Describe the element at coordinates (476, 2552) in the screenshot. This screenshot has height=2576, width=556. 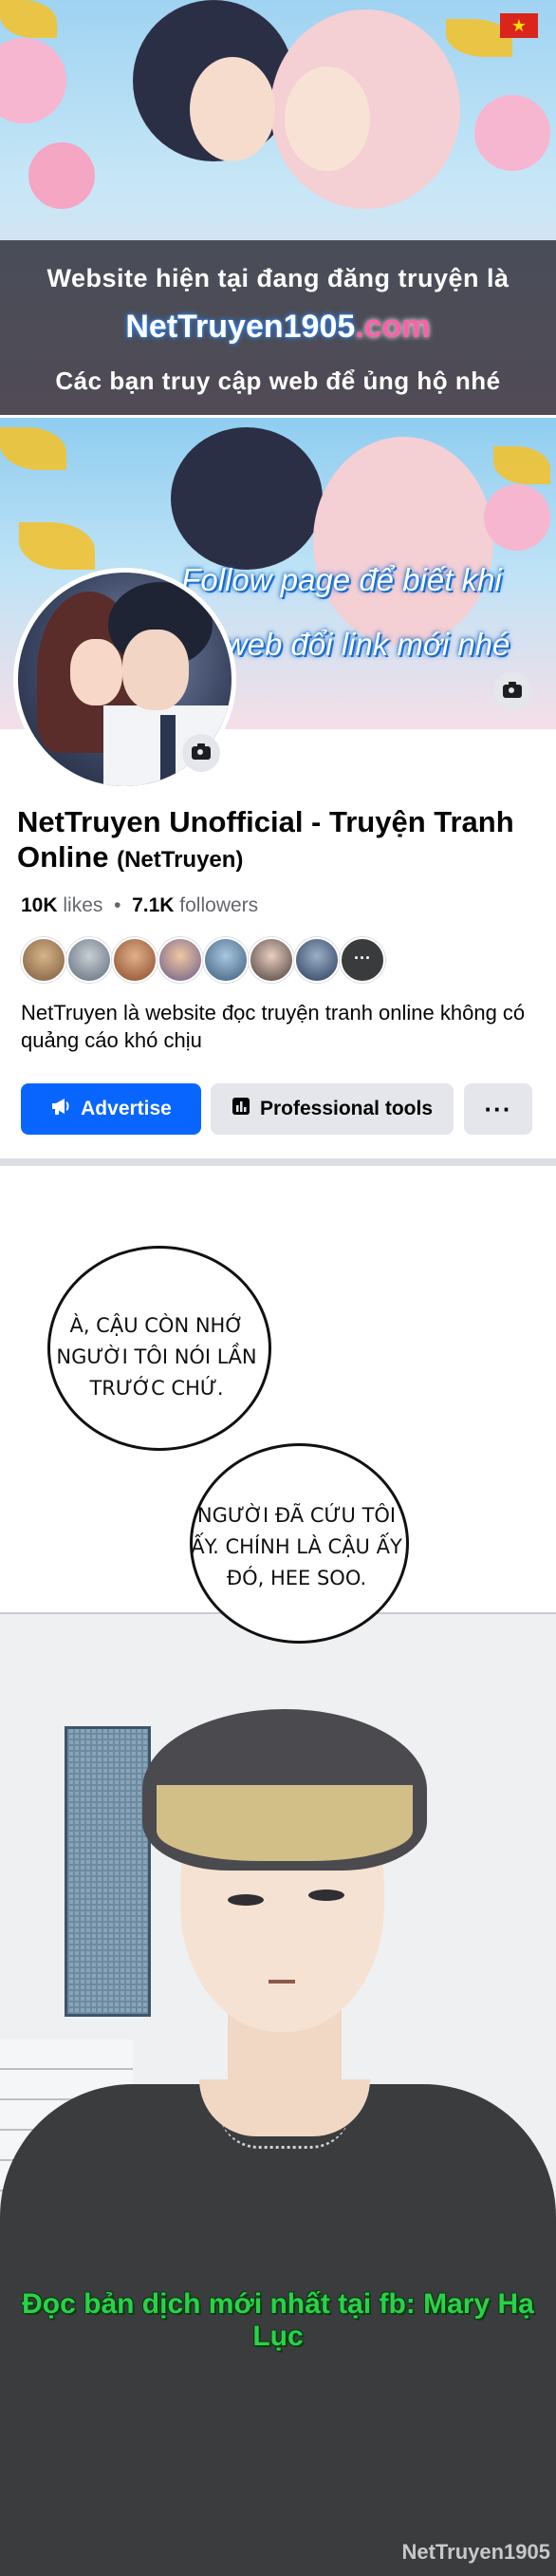
I see `site-watermark: NetTruyen1905` at that location.